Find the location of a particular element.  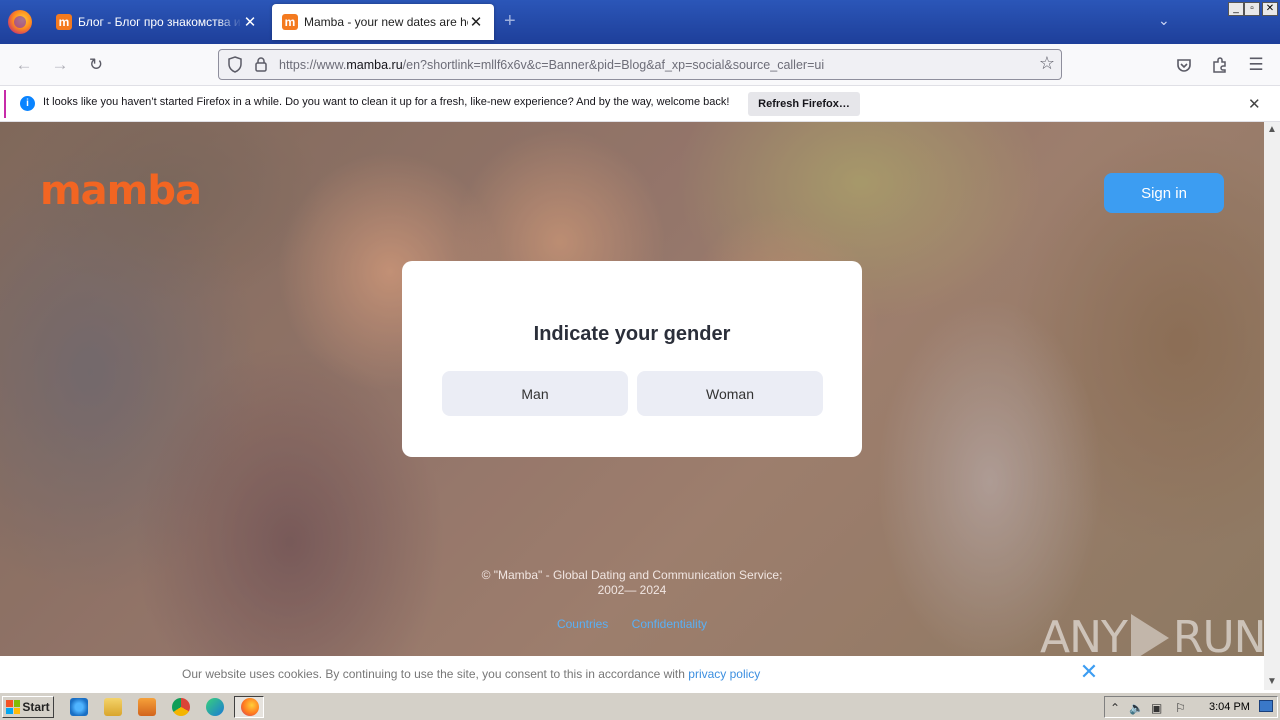

tab-mamba: m Mamba - your new dates are here ✕ is located at coordinates (383, 22).